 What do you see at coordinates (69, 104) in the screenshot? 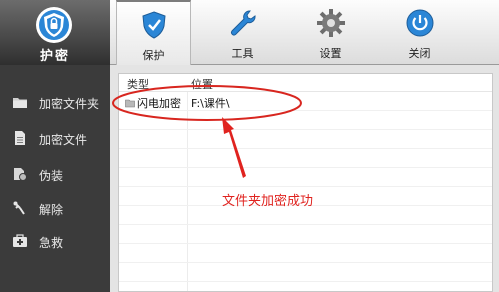
I see `sidebar-item-label: 加密文件夹` at bounding box center [69, 104].